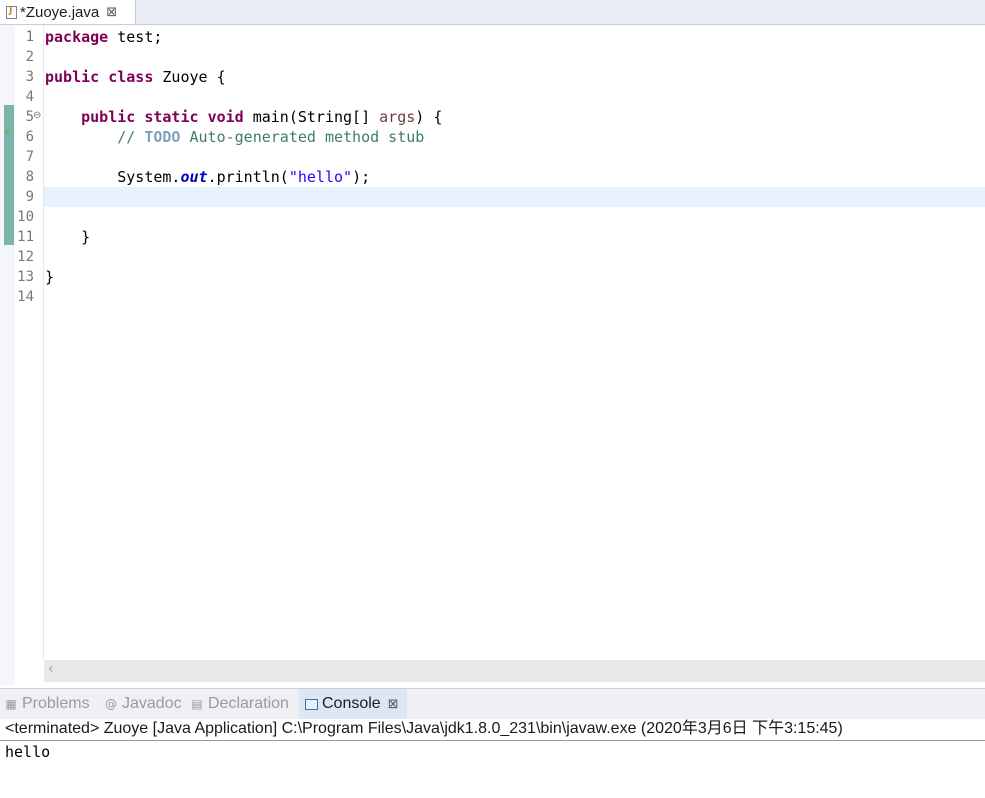 This screenshot has width=985, height=798. I want to click on code-line-5: public static void main(String[] args) {, so click(243, 117).